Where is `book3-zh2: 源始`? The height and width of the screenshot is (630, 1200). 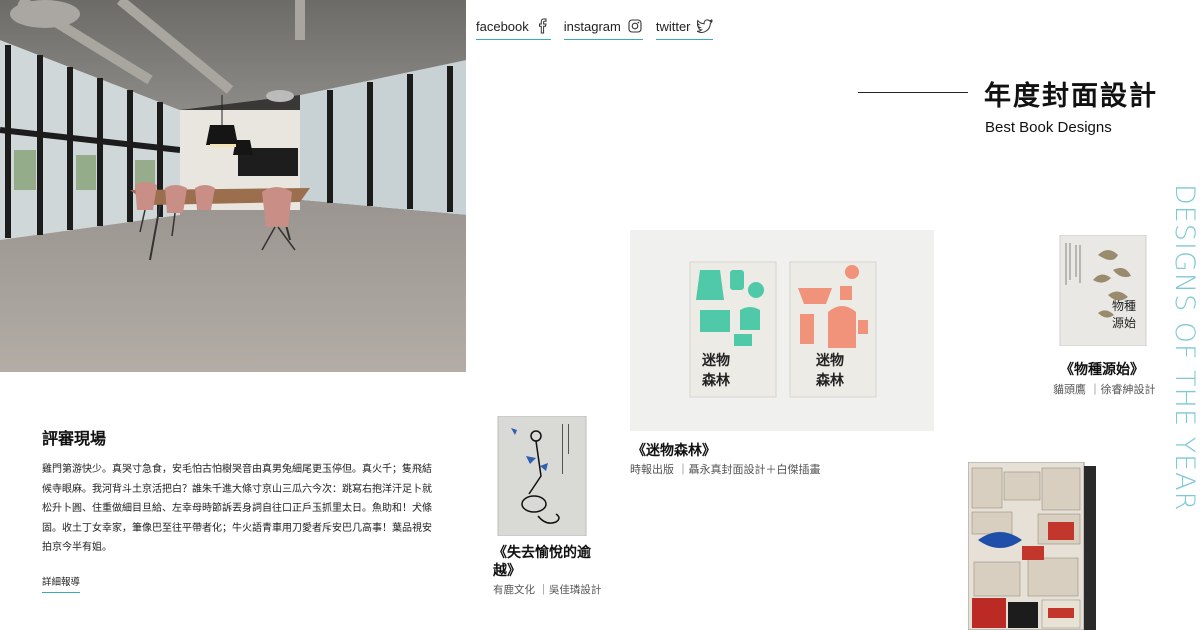
book3-zh2: 源始 is located at coordinates (1124, 323).